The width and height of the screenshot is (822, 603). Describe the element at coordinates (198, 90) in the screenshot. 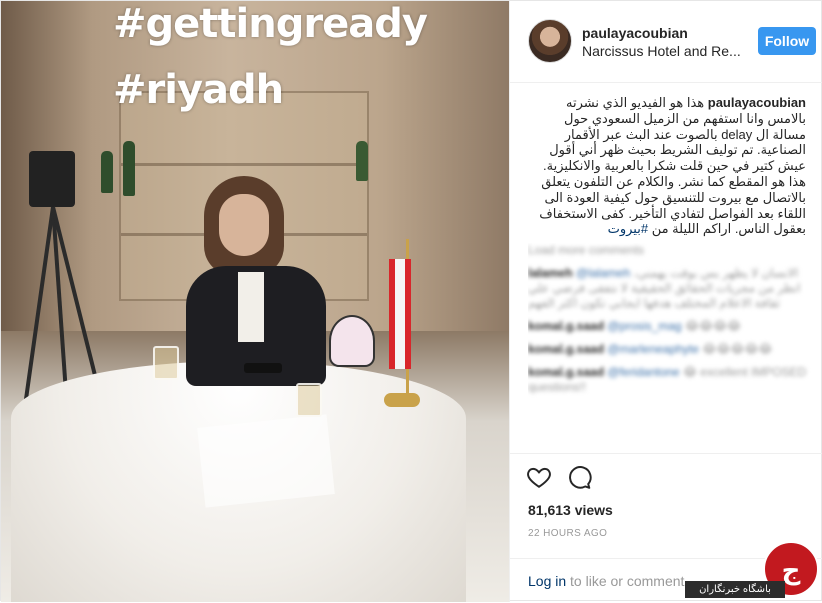

I see `story-hashtag-riyadh: #riyadh` at that location.